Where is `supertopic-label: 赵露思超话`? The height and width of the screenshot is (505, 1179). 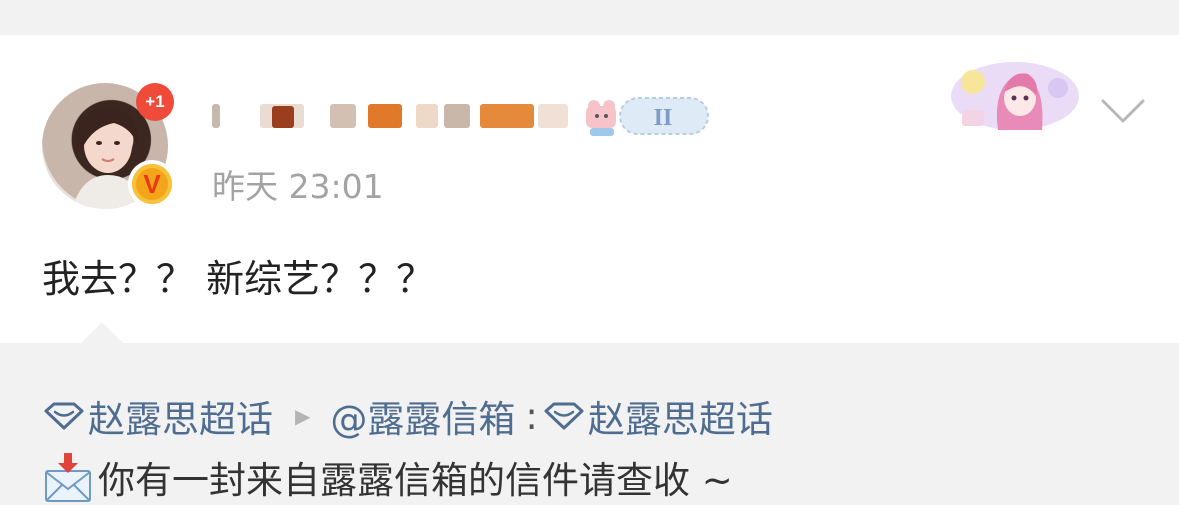
supertopic-label: 赵露思超话 is located at coordinates (180, 419).